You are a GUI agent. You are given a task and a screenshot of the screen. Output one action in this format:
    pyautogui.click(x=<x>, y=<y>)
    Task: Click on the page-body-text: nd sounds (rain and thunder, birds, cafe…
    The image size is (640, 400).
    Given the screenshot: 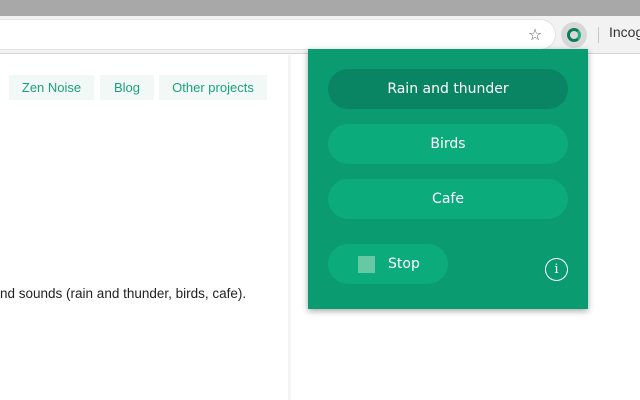 What is the action you would take?
    pyautogui.click(x=123, y=293)
    